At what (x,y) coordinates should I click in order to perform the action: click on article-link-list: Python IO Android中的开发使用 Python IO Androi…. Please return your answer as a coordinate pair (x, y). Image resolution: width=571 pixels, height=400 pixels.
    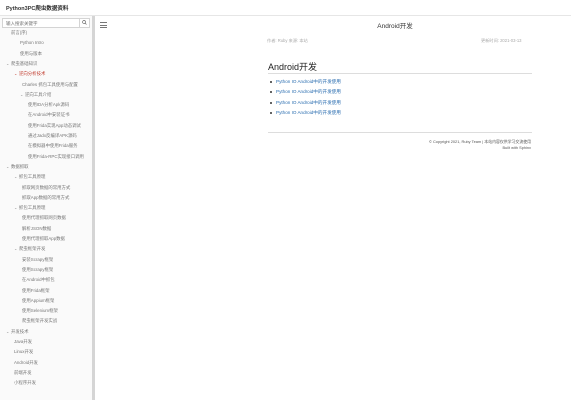
    Looking at the image, I should click on (305, 99).